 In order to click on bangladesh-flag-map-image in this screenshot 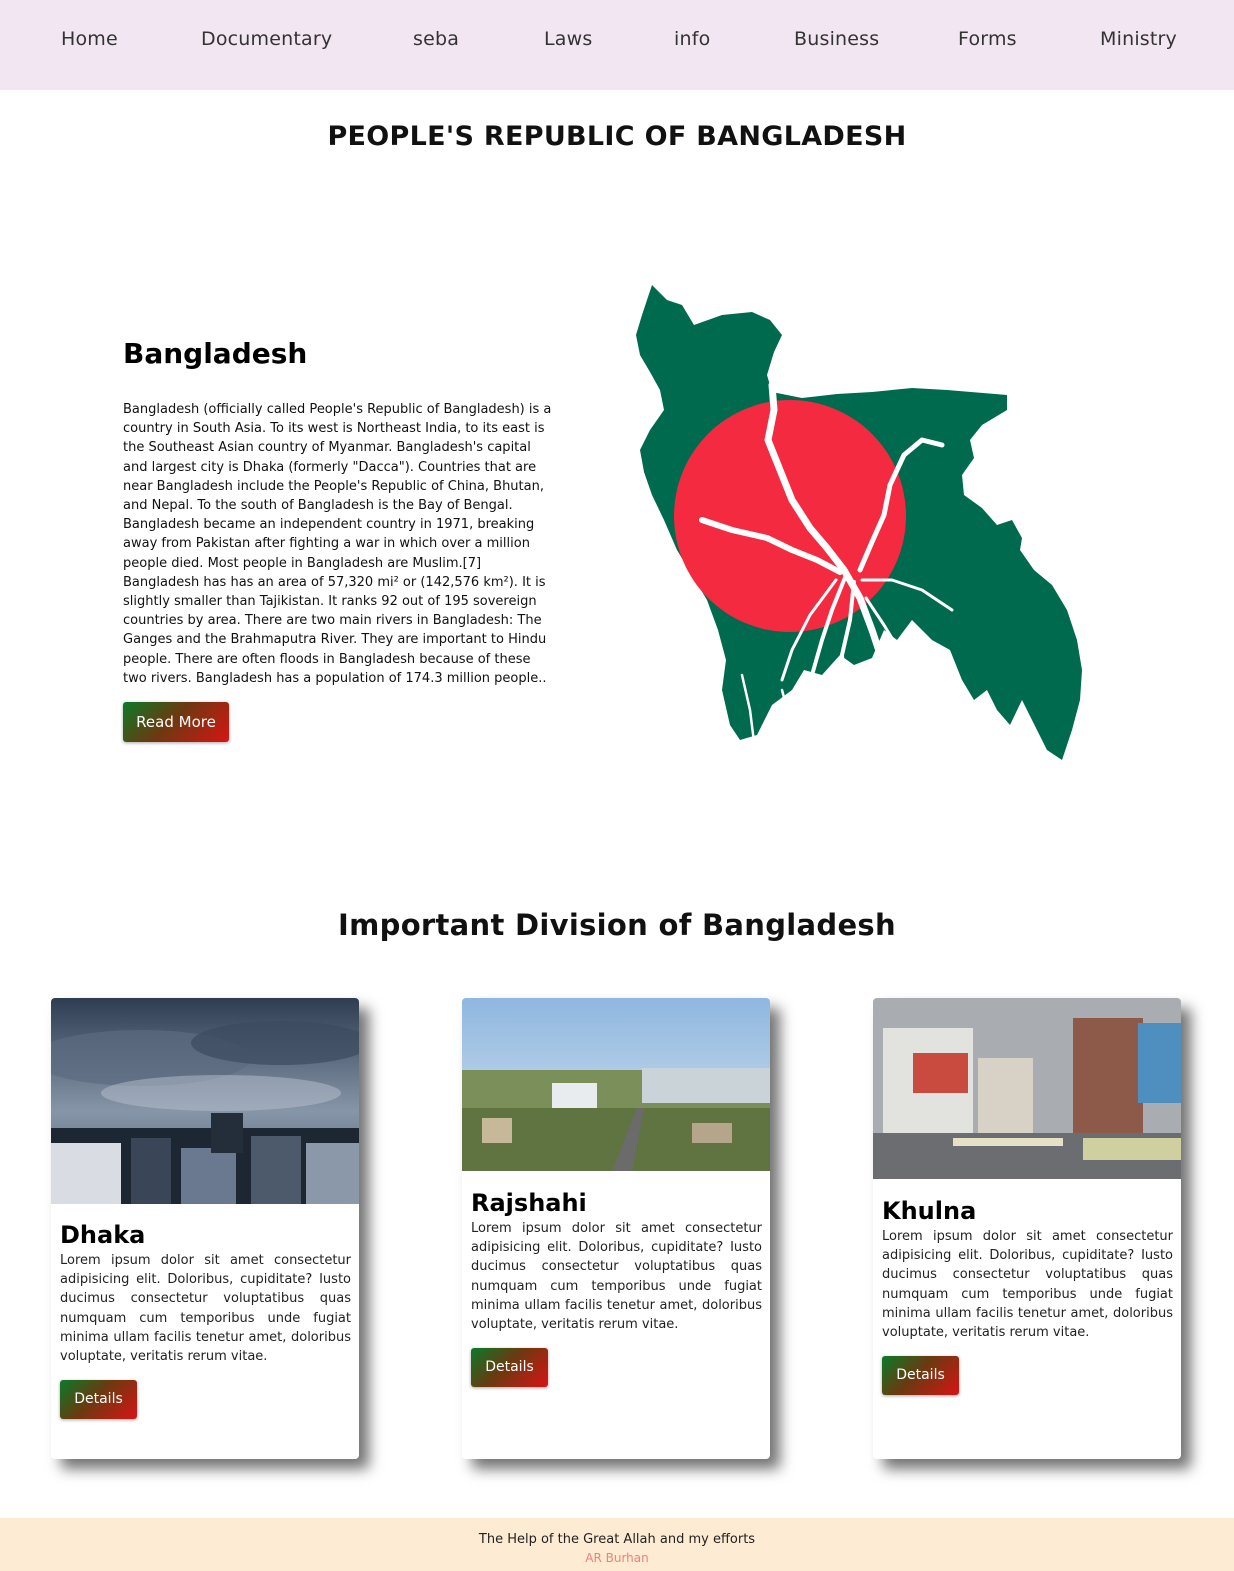, I will do `click(859, 522)`.